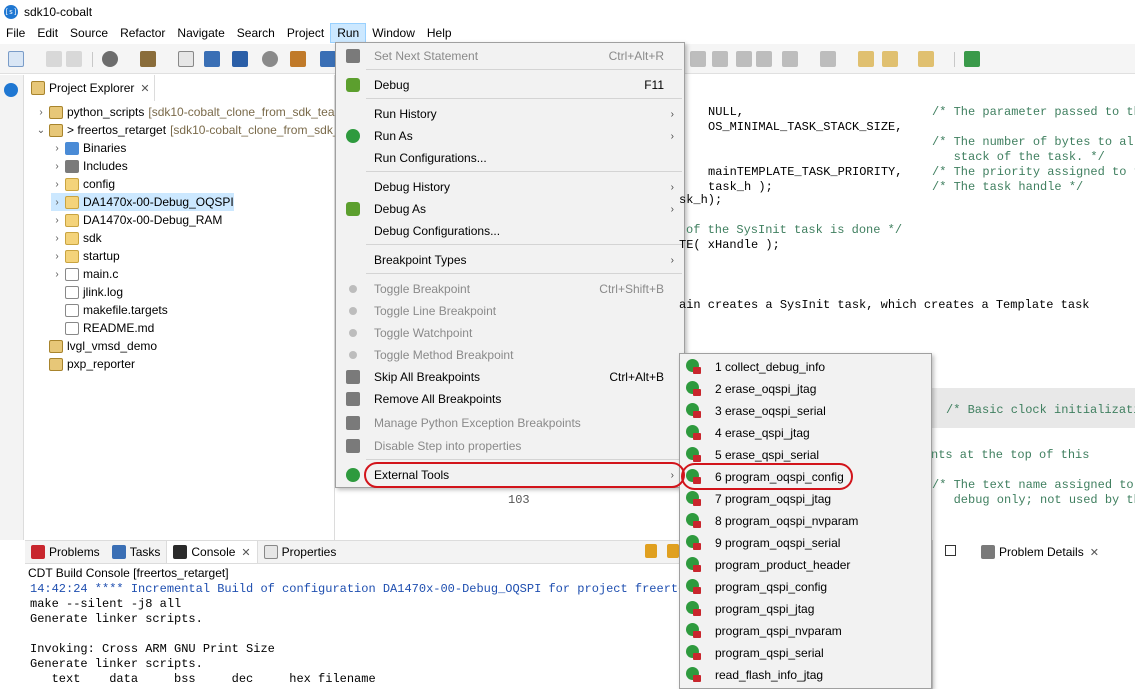 This screenshot has height=689, width=1135. What do you see at coordinates (510, 136) in the screenshot?
I see `run-menu-item: Run As ›` at bounding box center [510, 136].